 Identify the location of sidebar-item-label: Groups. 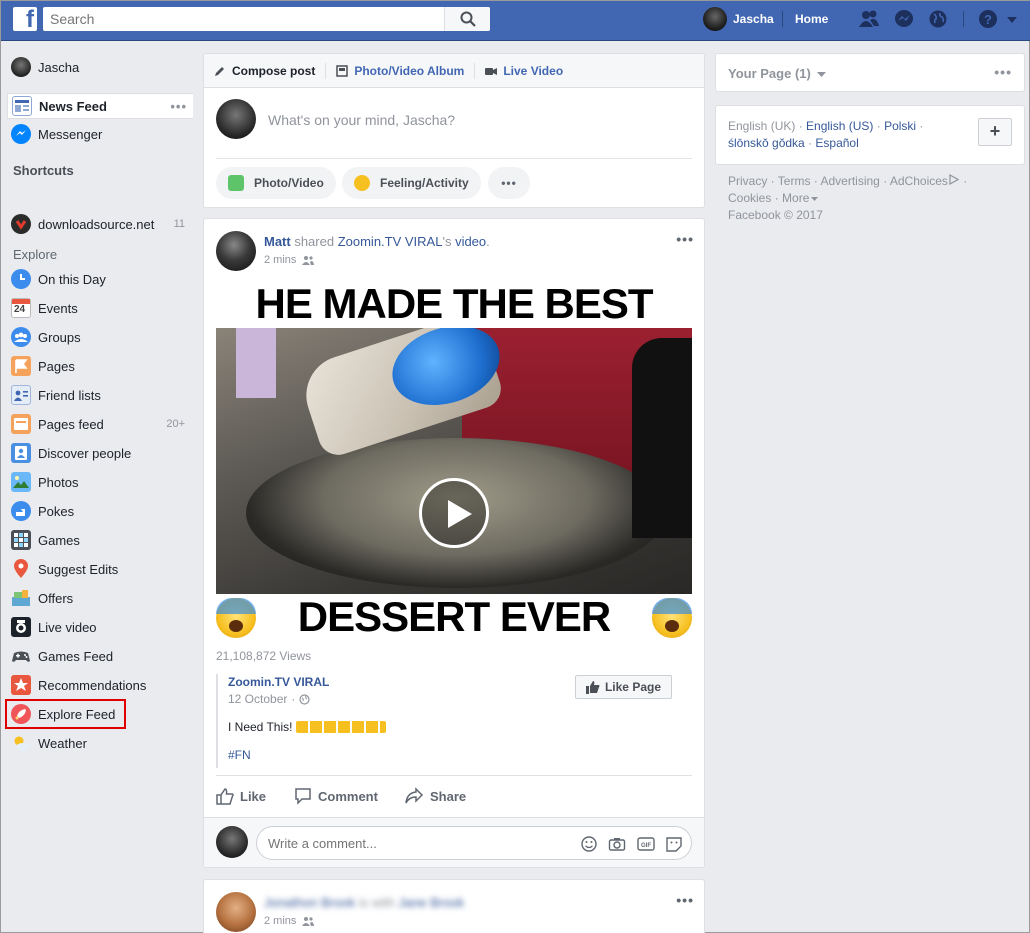
(59, 337).